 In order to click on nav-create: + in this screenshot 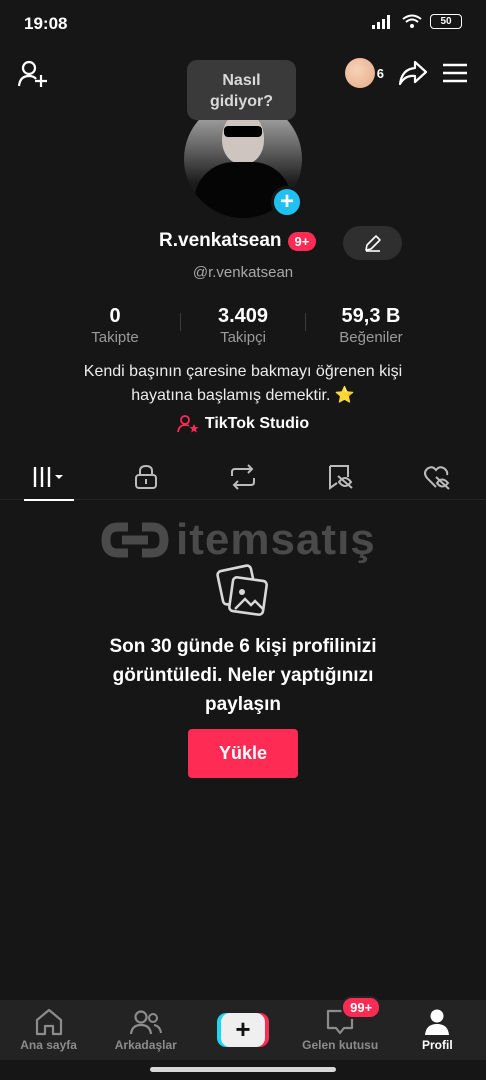, I will do `click(243, 1030)`.